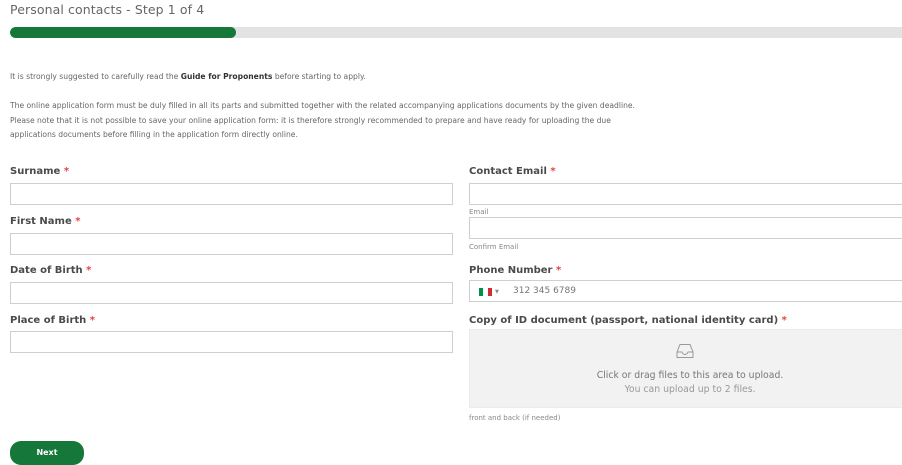 The image size is (902, 465). I want to click on guide-link: Guide for Proponents, so click(227, 76).